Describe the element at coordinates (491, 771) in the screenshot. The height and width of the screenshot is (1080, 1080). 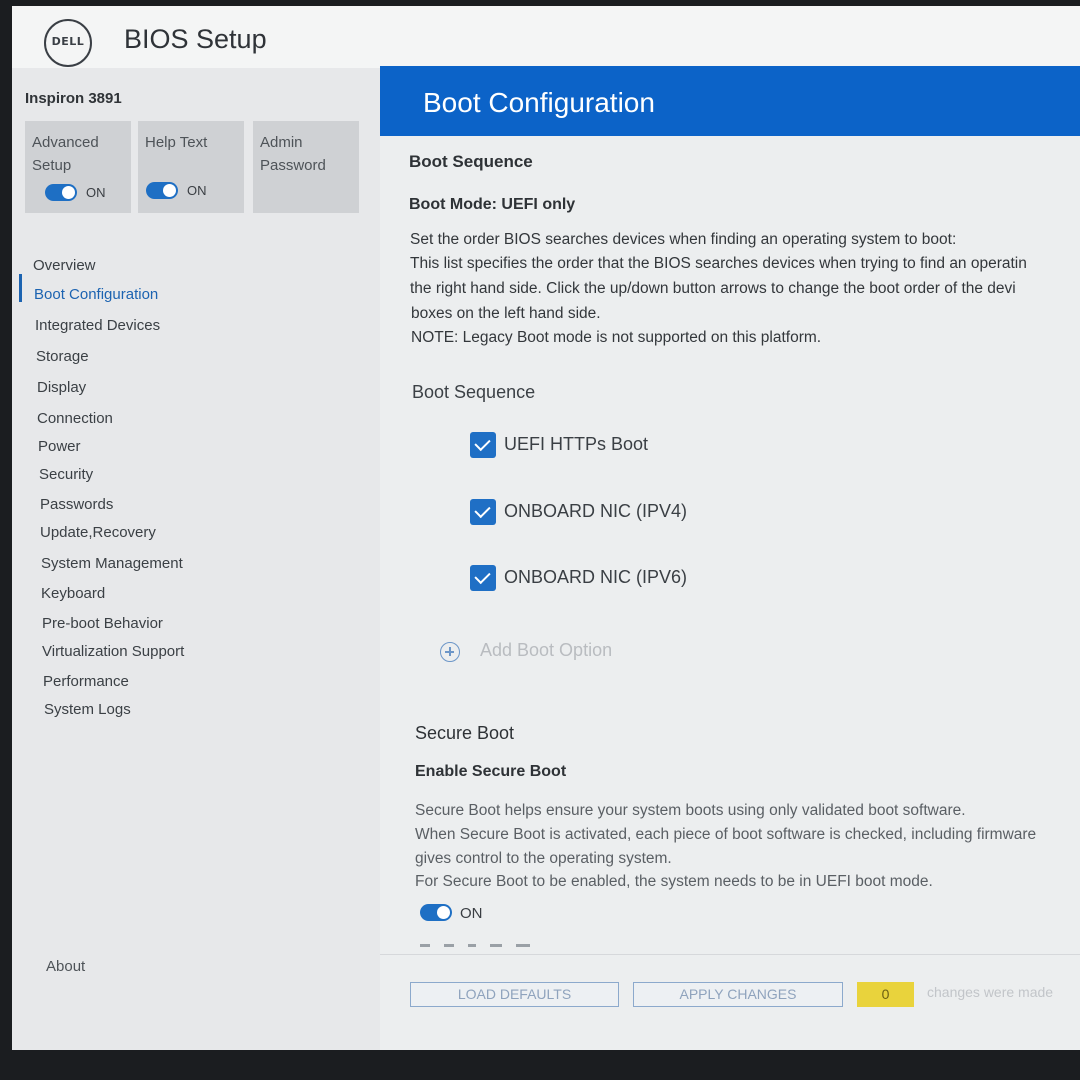
I see `enable-secure-boot-heading: Enable Secure Boot` at that location.